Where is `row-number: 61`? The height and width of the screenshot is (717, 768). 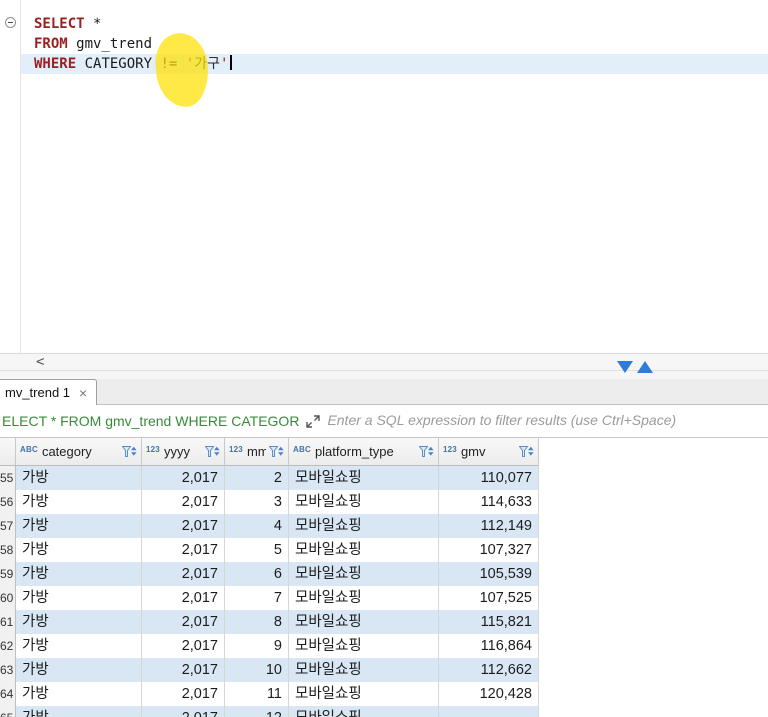
row-number: 61 is located at coordinates (8, 622).